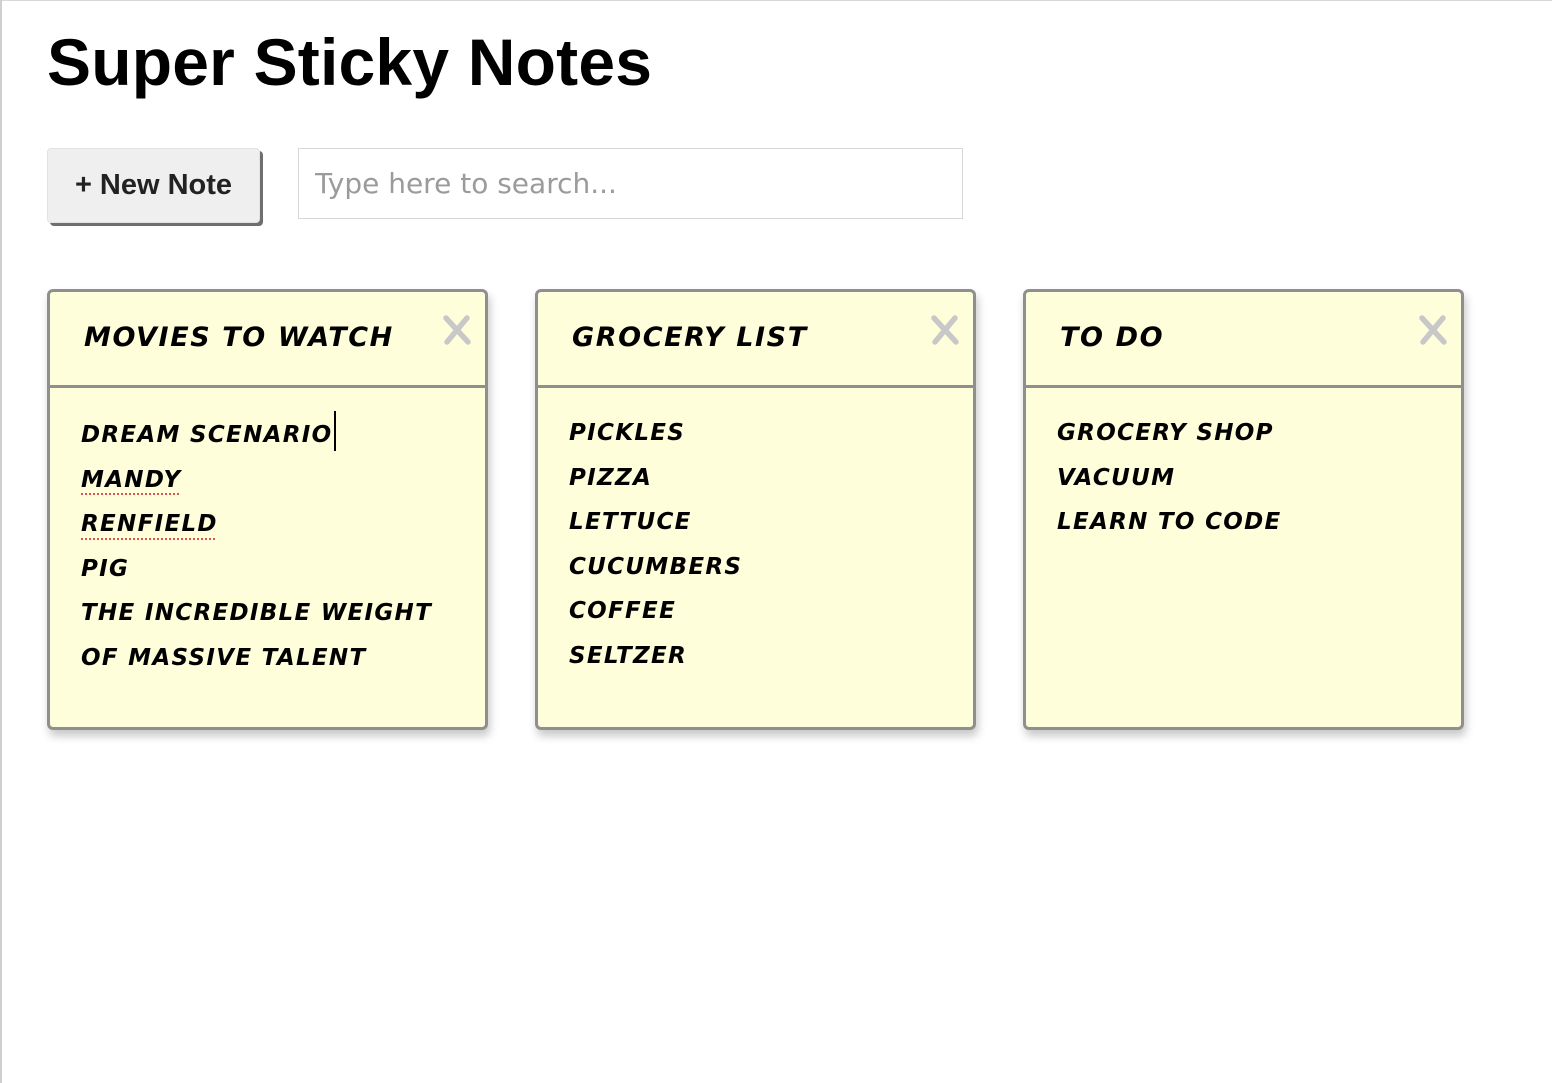 The width and height of the screenshot is (1552, 1083). Describe the element at coordinates (257, 613) in the screenshot. I see `note-line: The Incredible Weight` at that location.